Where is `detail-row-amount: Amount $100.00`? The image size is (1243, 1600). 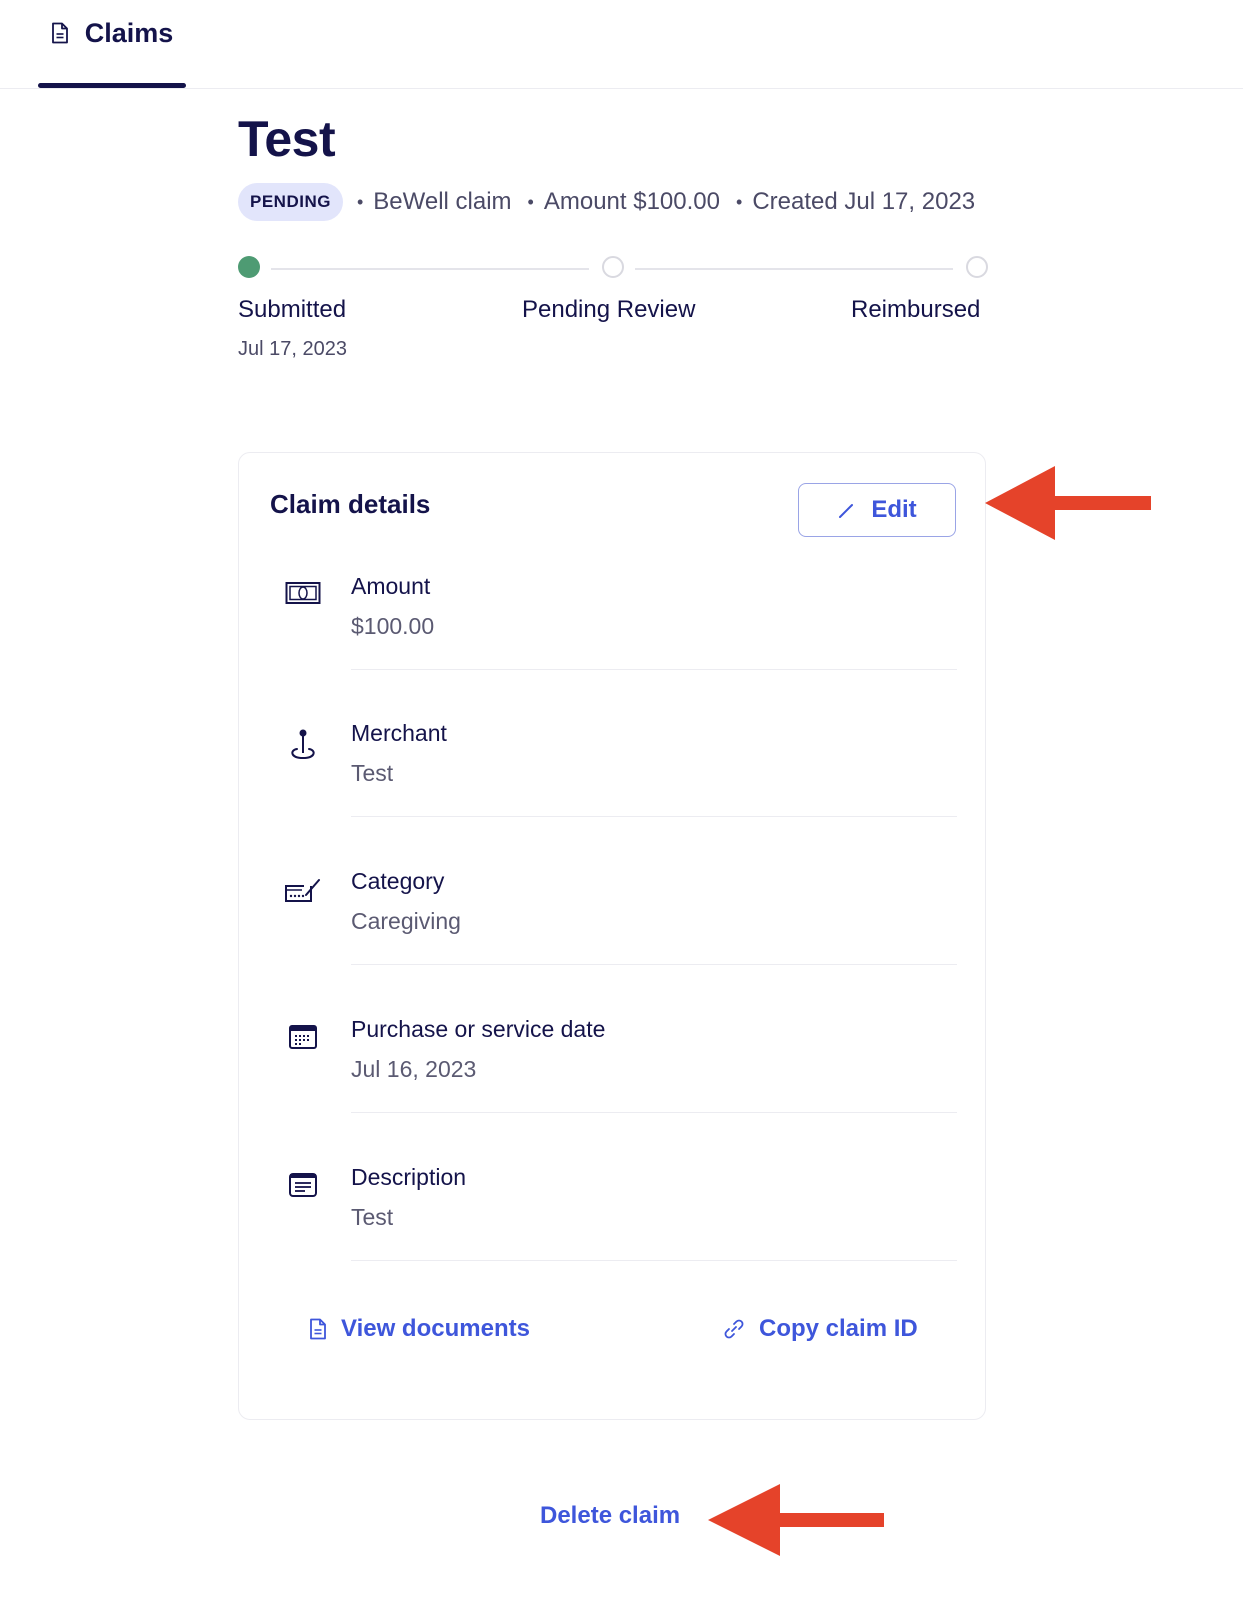
detail-row-amount: Amount $100.00 is located at coordinates (613, 647).